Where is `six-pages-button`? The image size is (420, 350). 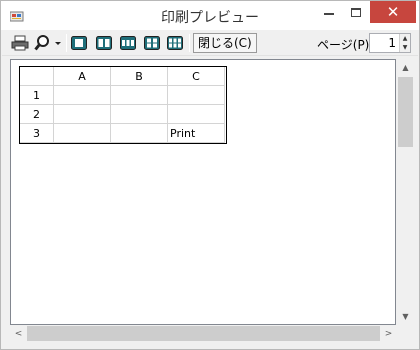 six-pages-button is located at coordinates (175, 43).